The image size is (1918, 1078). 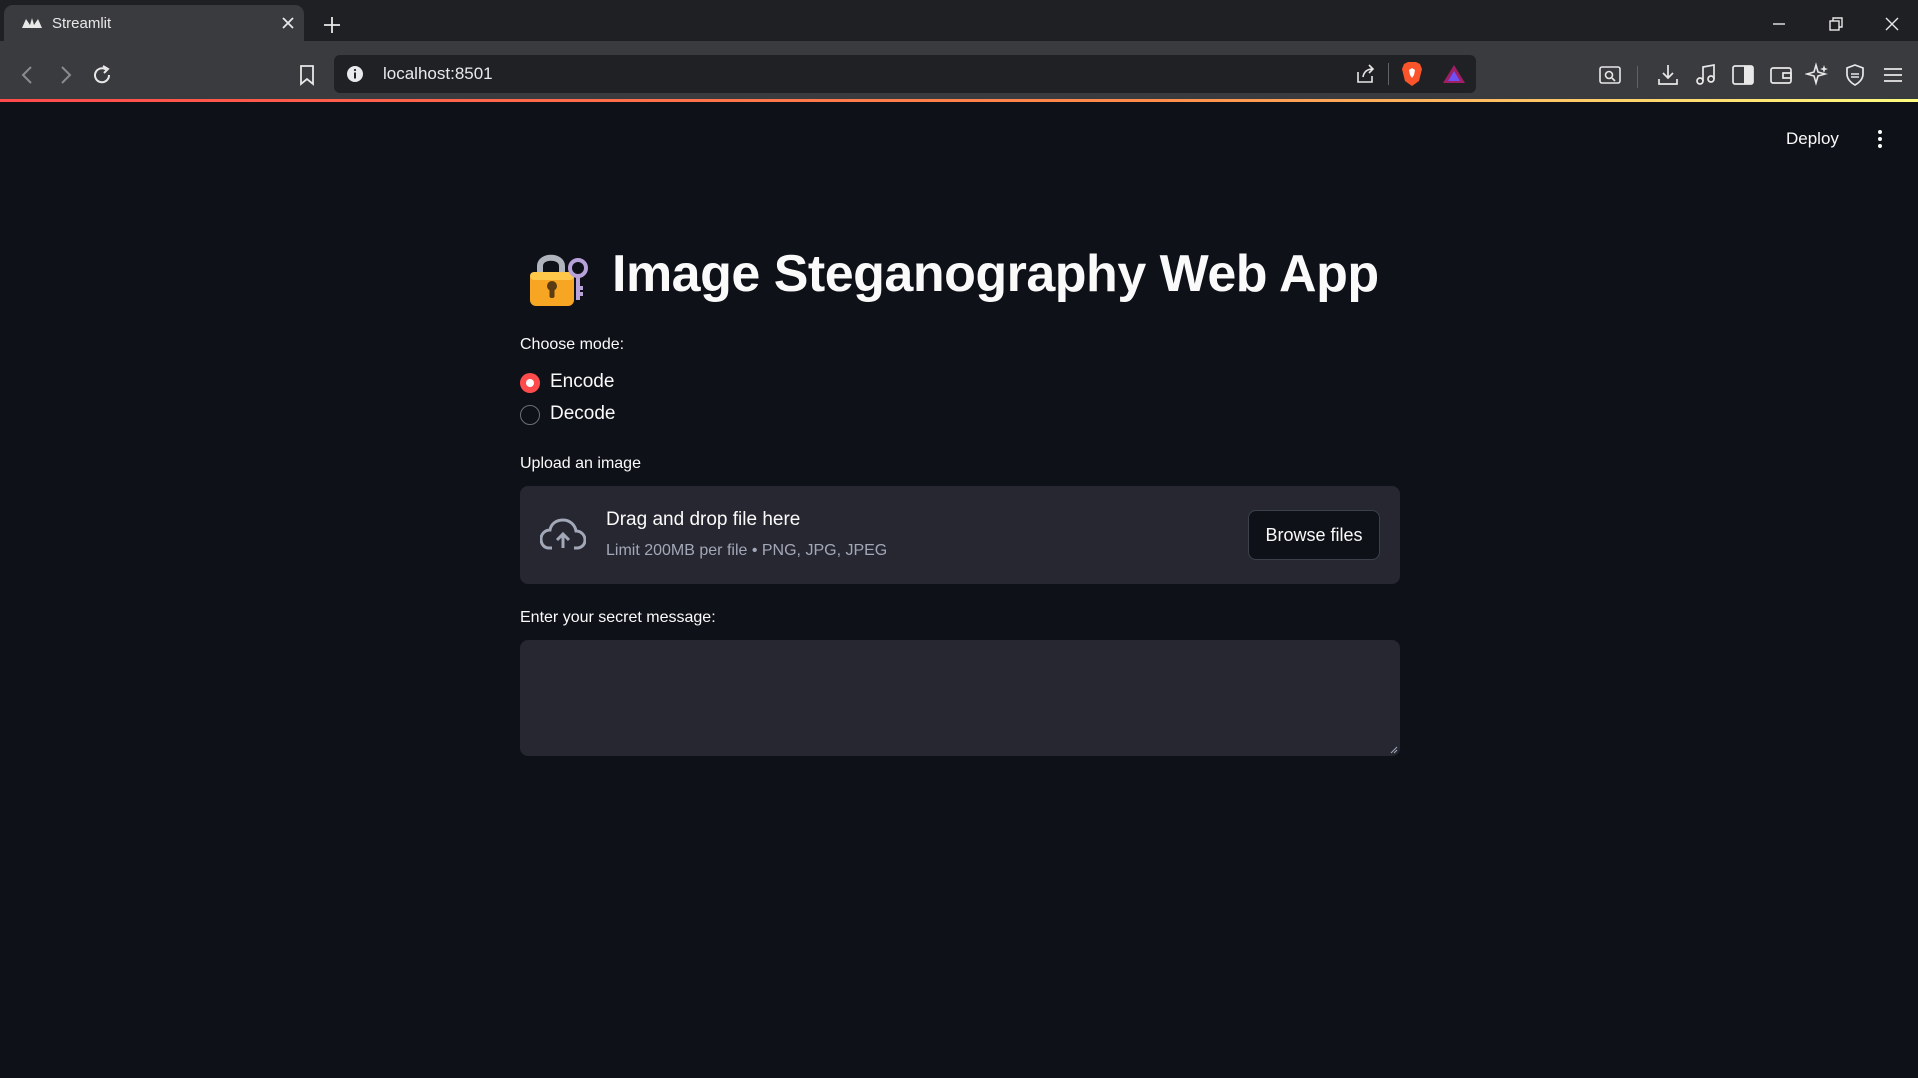 I want to click on radio-label: Decode, so click(x=583, y=413).